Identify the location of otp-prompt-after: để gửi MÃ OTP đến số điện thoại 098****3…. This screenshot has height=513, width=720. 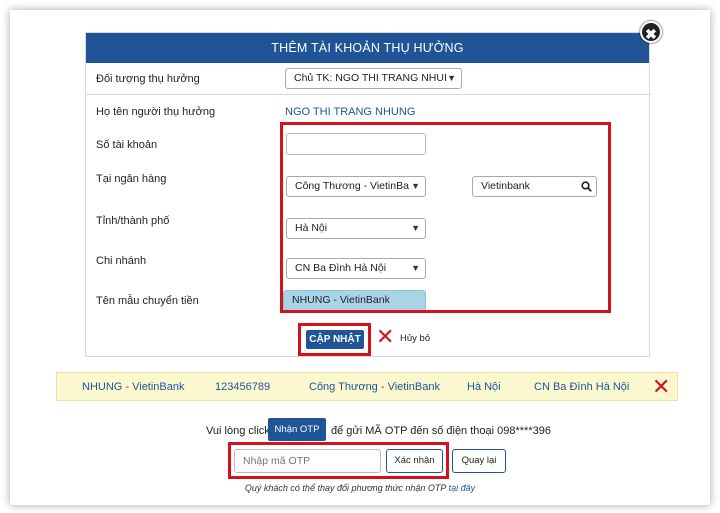
(441, 431).